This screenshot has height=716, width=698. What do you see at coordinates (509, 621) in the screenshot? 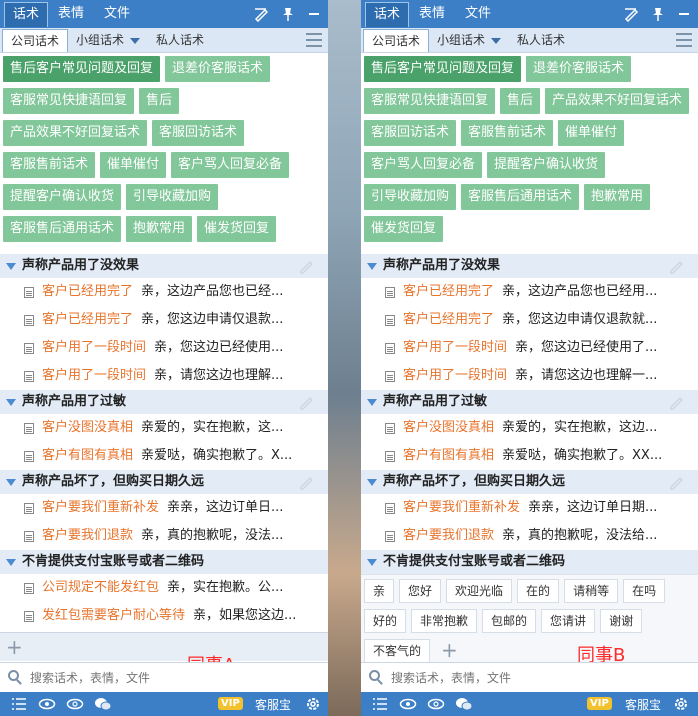
I see `quick-reply-chip: 包邮的` at bounding box center [509, 621].